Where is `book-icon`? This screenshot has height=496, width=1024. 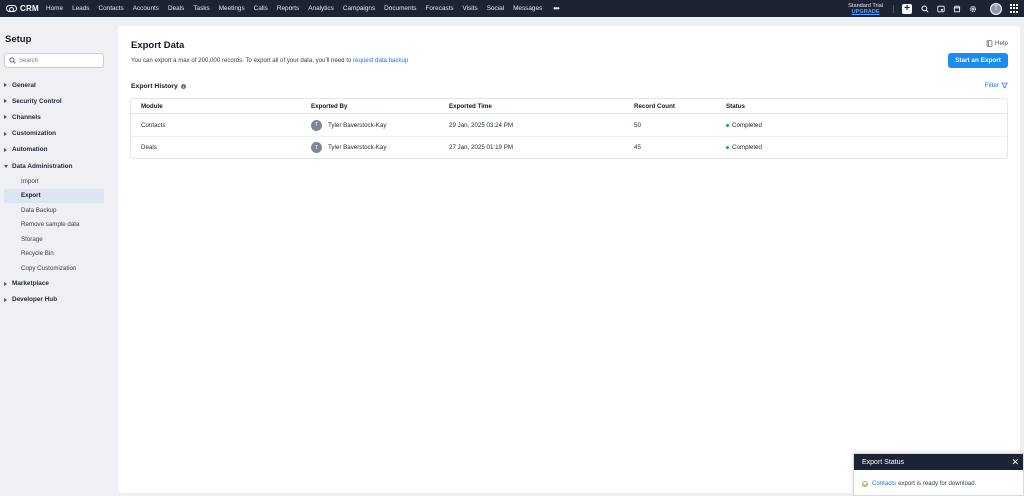 book-icon is located at coordinates (989, 43).